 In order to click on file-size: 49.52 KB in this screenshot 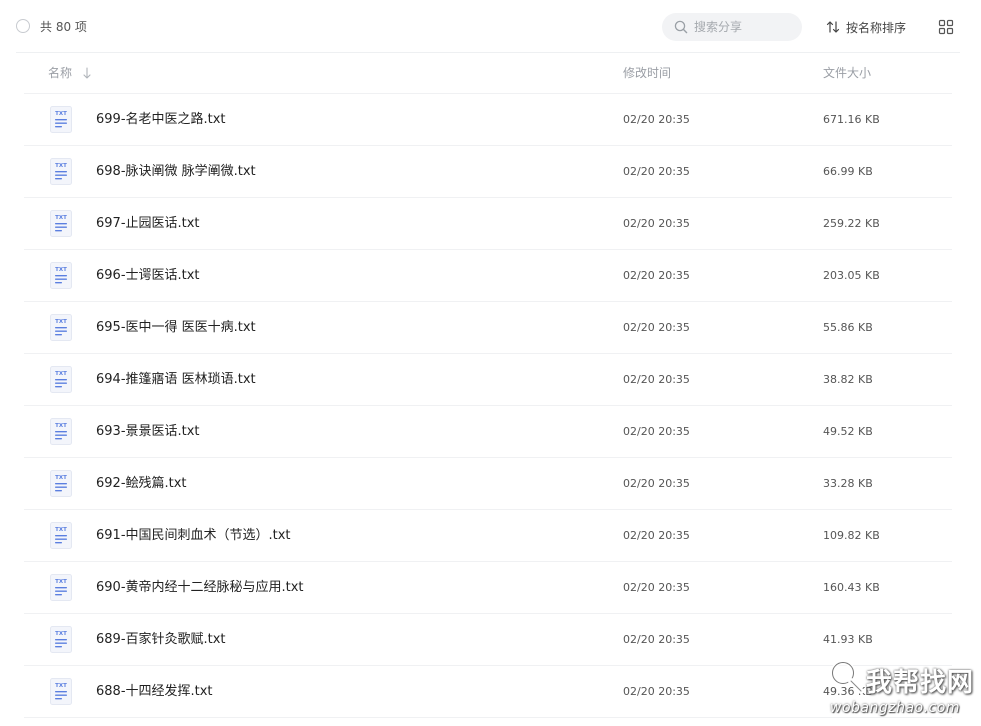, I will do `click(848, 431)`.